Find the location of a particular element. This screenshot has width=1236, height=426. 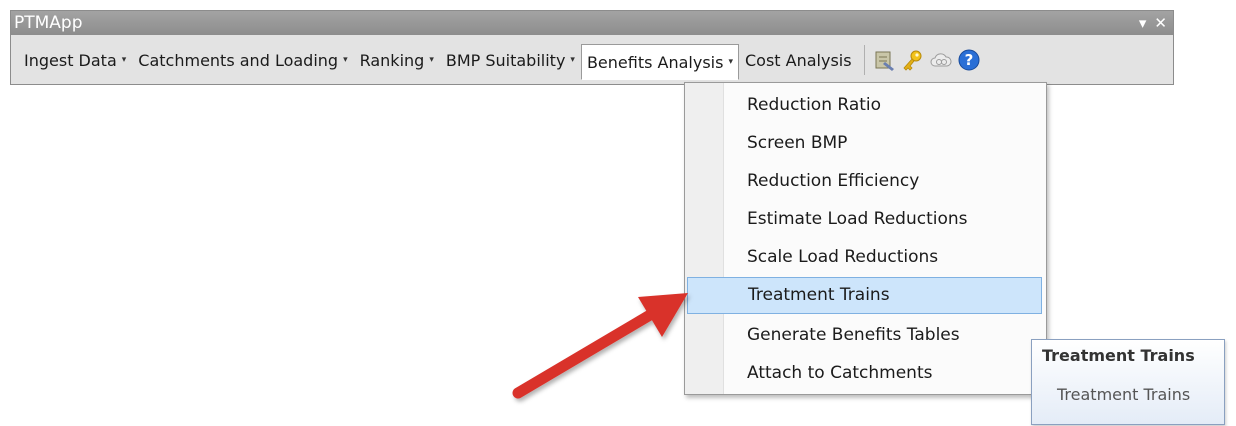

toolbar-titlebar: PTMApp ▾ ✕ is located at coordinates (592, 23).